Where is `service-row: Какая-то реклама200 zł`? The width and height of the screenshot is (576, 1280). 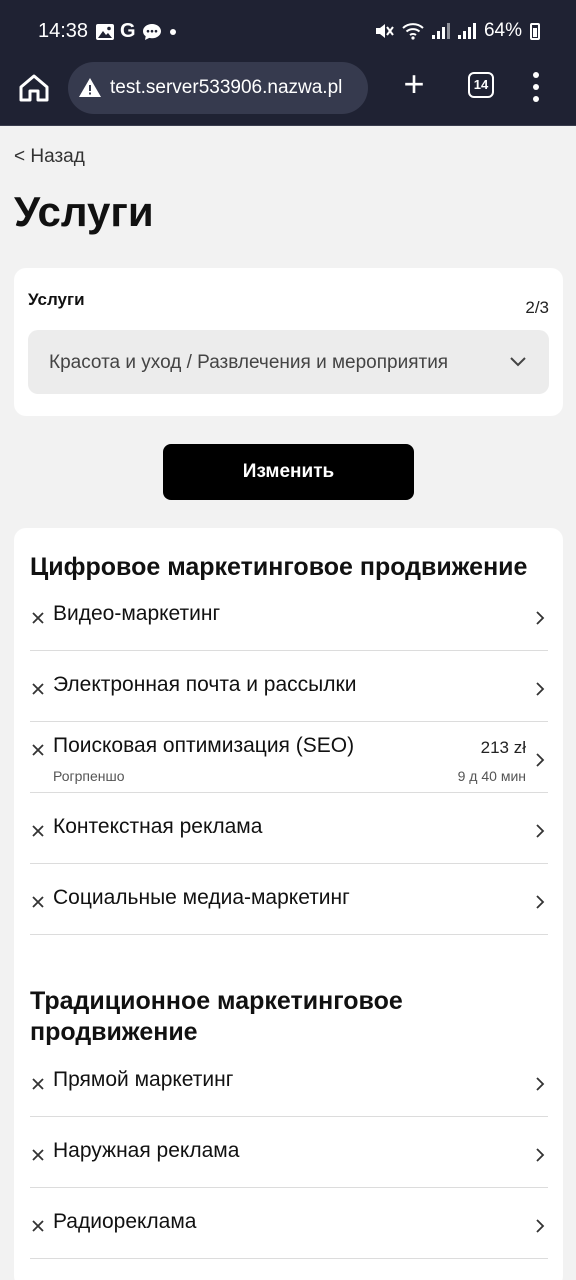
service-row: Какая-то реклама200 zł is located at coordinates (289, 1269).